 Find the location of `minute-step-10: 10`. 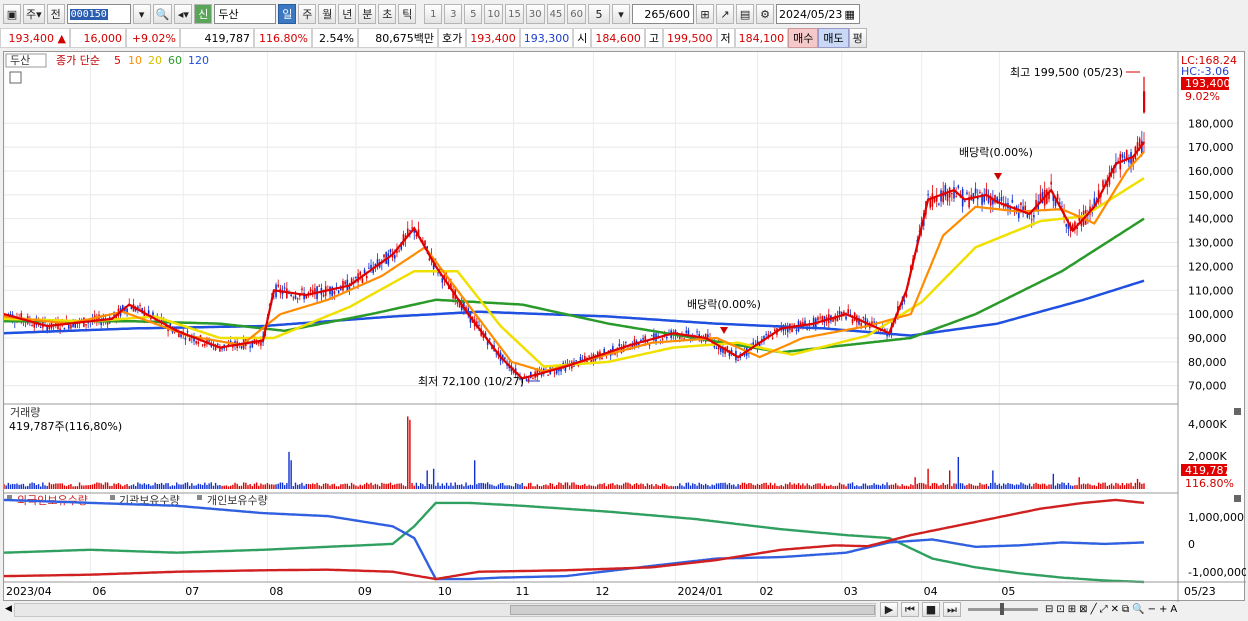

minute-step-10: 10 is located at coordinates (494, 14).